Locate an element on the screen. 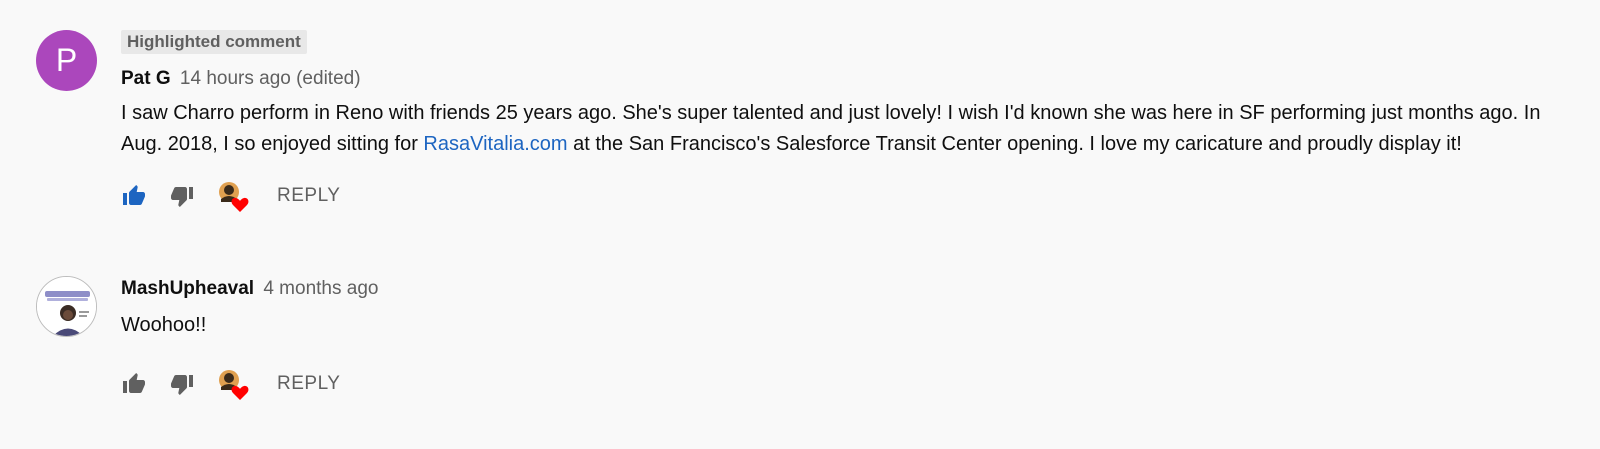 Image resolution: width=1600 pixels, height=449 pixels. comment-timestamp: 14 hours ago (edited) is located at coordinates (270, 78).